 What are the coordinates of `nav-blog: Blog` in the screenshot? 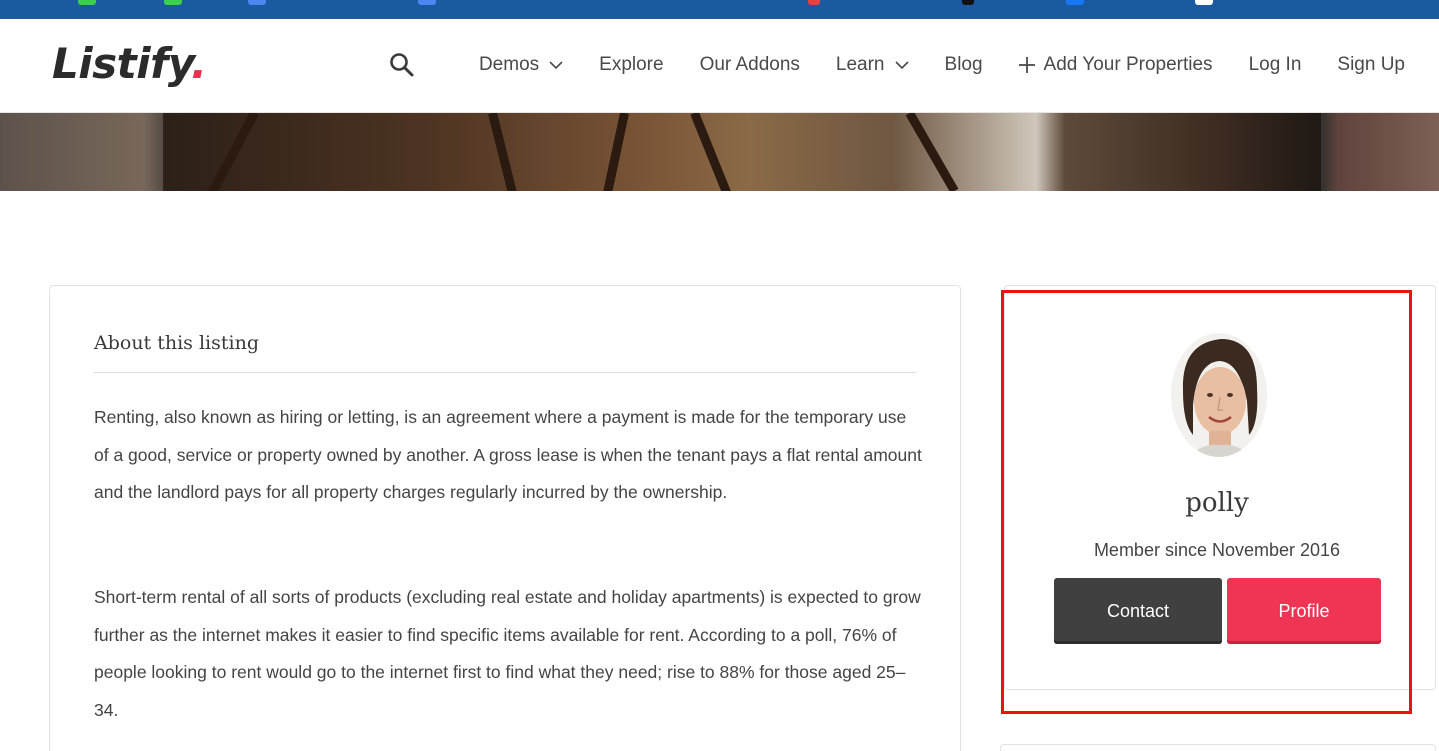 It's located at (964, 65).